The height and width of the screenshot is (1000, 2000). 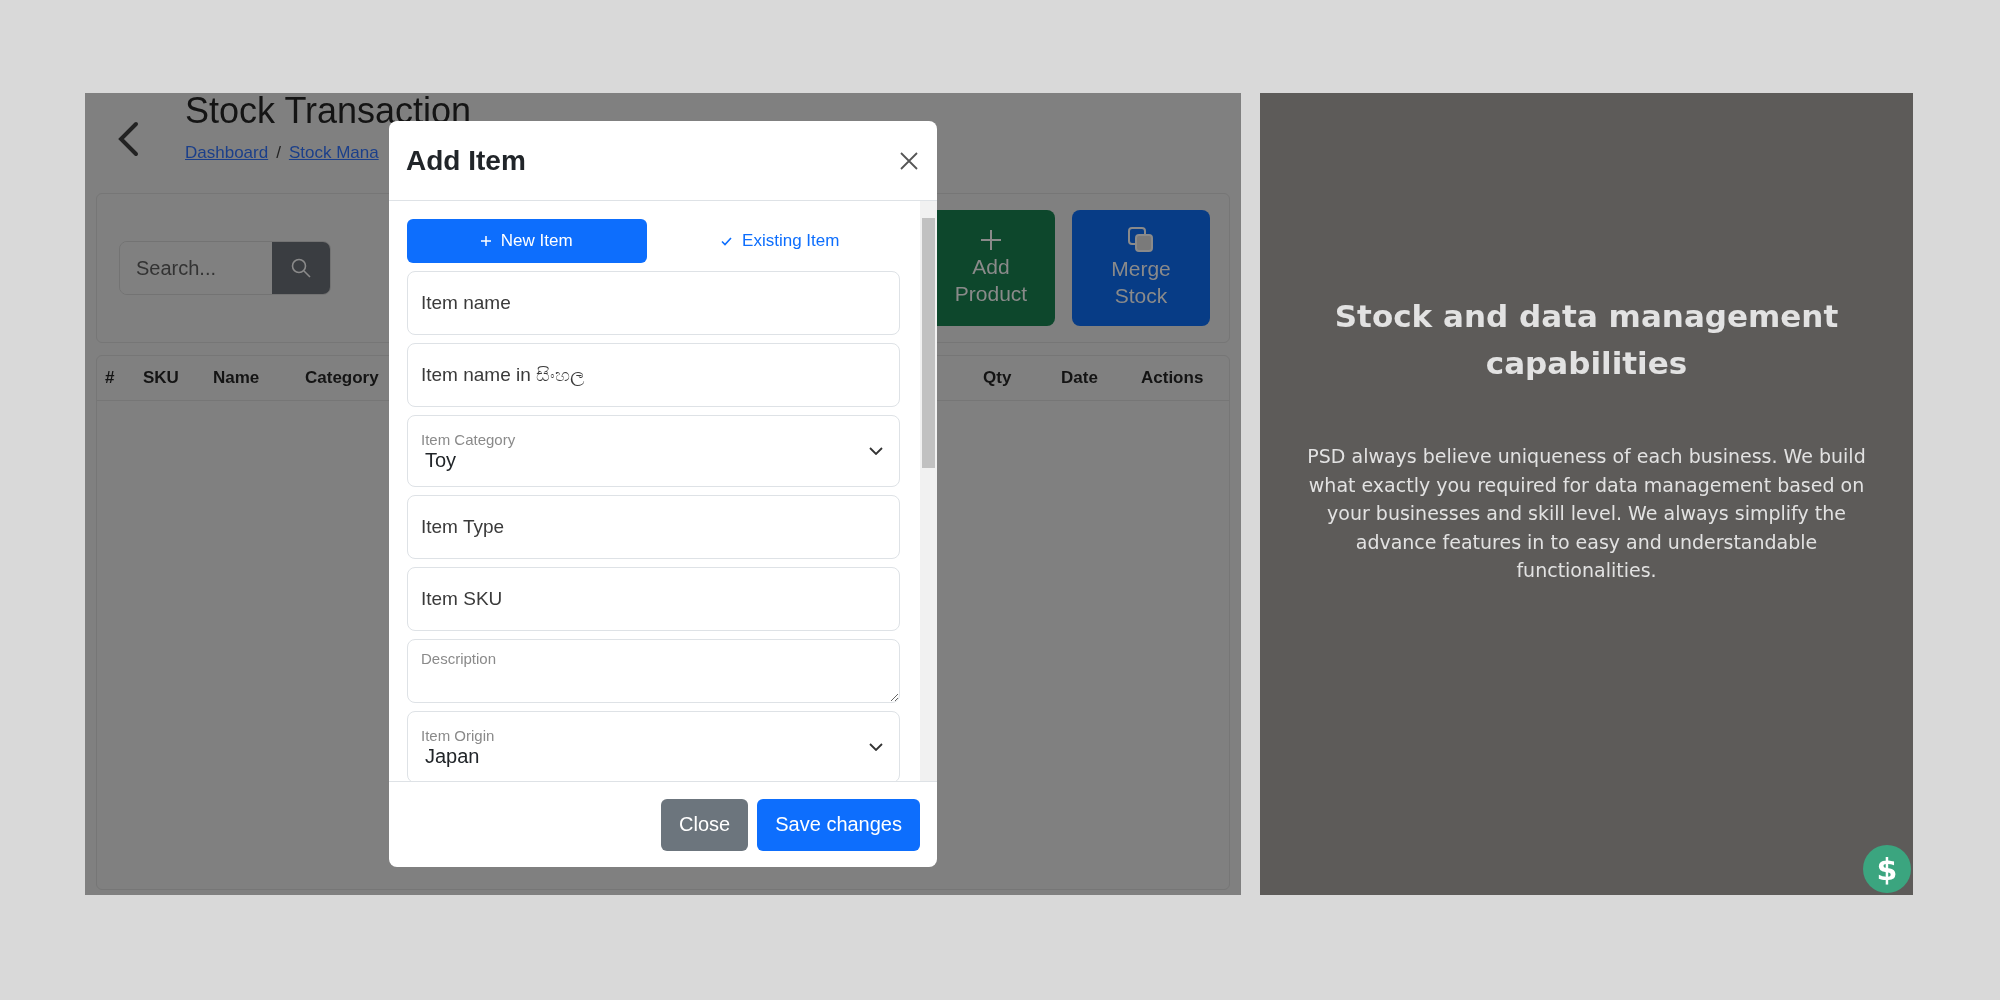 I want to click on promo-heading: Stock and data management capabilities, so click(x=1586, y=340).